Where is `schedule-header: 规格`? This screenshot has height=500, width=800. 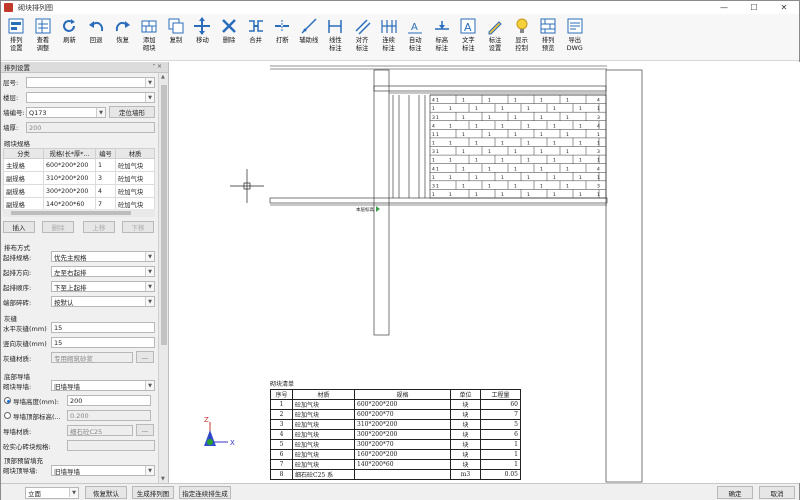 schedule-header: 规格 is located at coordinates (402, 394).